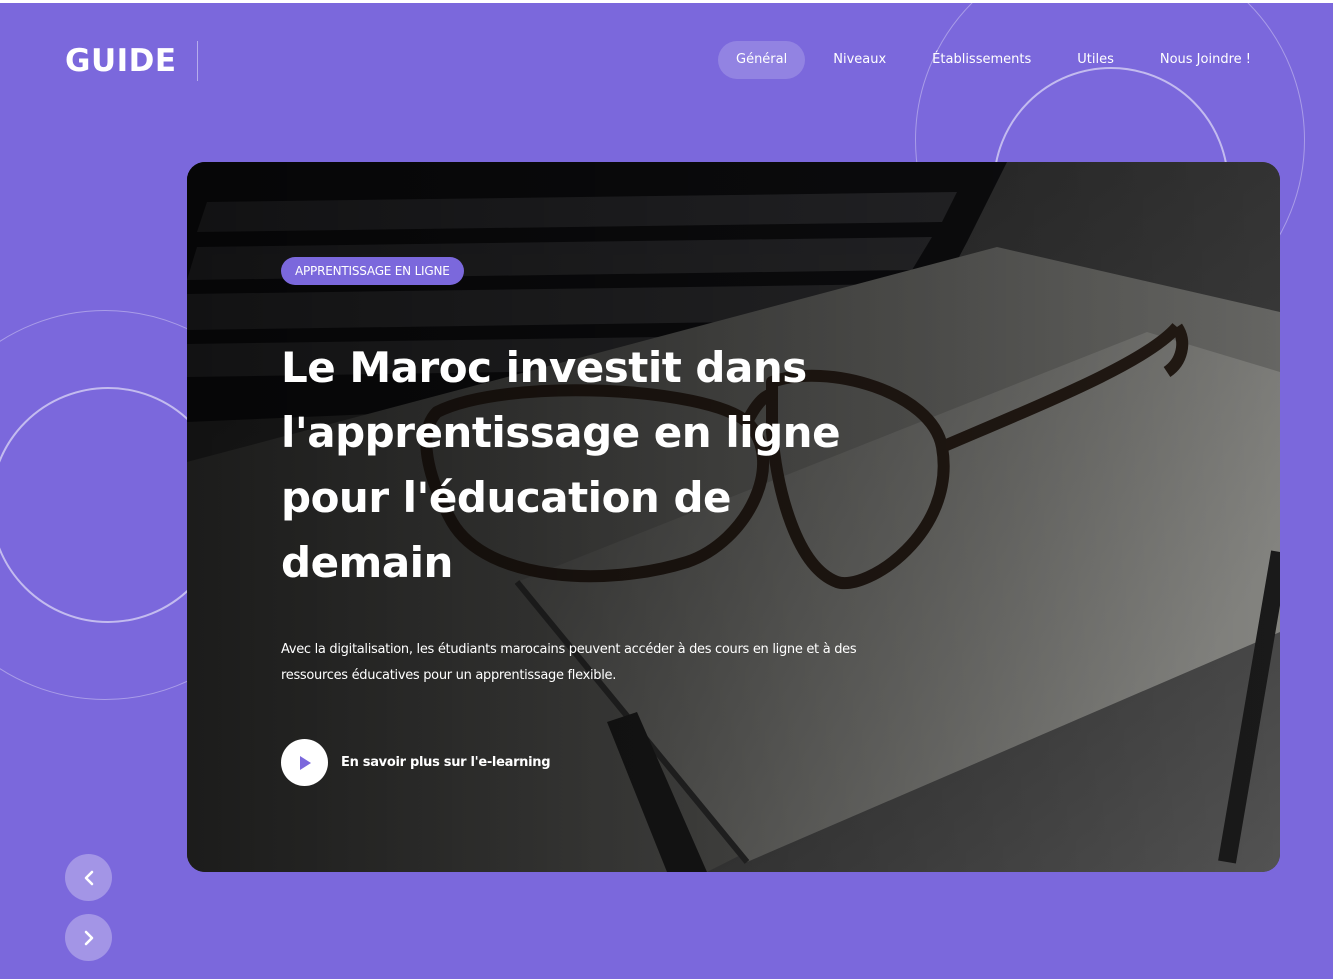 The height and width of the screenshot is (979, 1333). Describe the element at coordinates (446, 762) in the screenshot. I see `learn-more-label: En savoir plus sur l'e-learning` at that location.